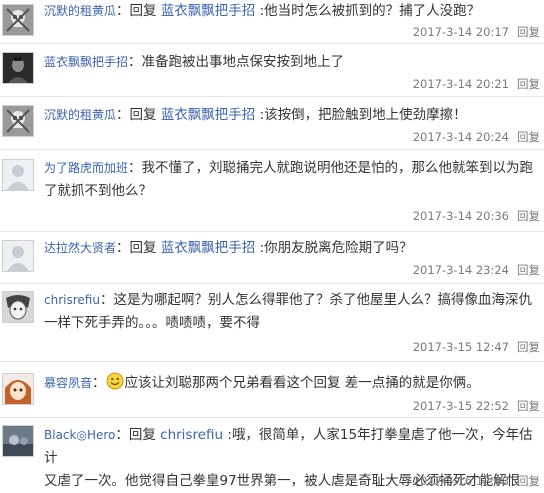  Describe the element at coordinates (372, 11) in the screenshot. I see `comment-text: 他当时怎么被抓到的？捕了人没跑？` at that location.